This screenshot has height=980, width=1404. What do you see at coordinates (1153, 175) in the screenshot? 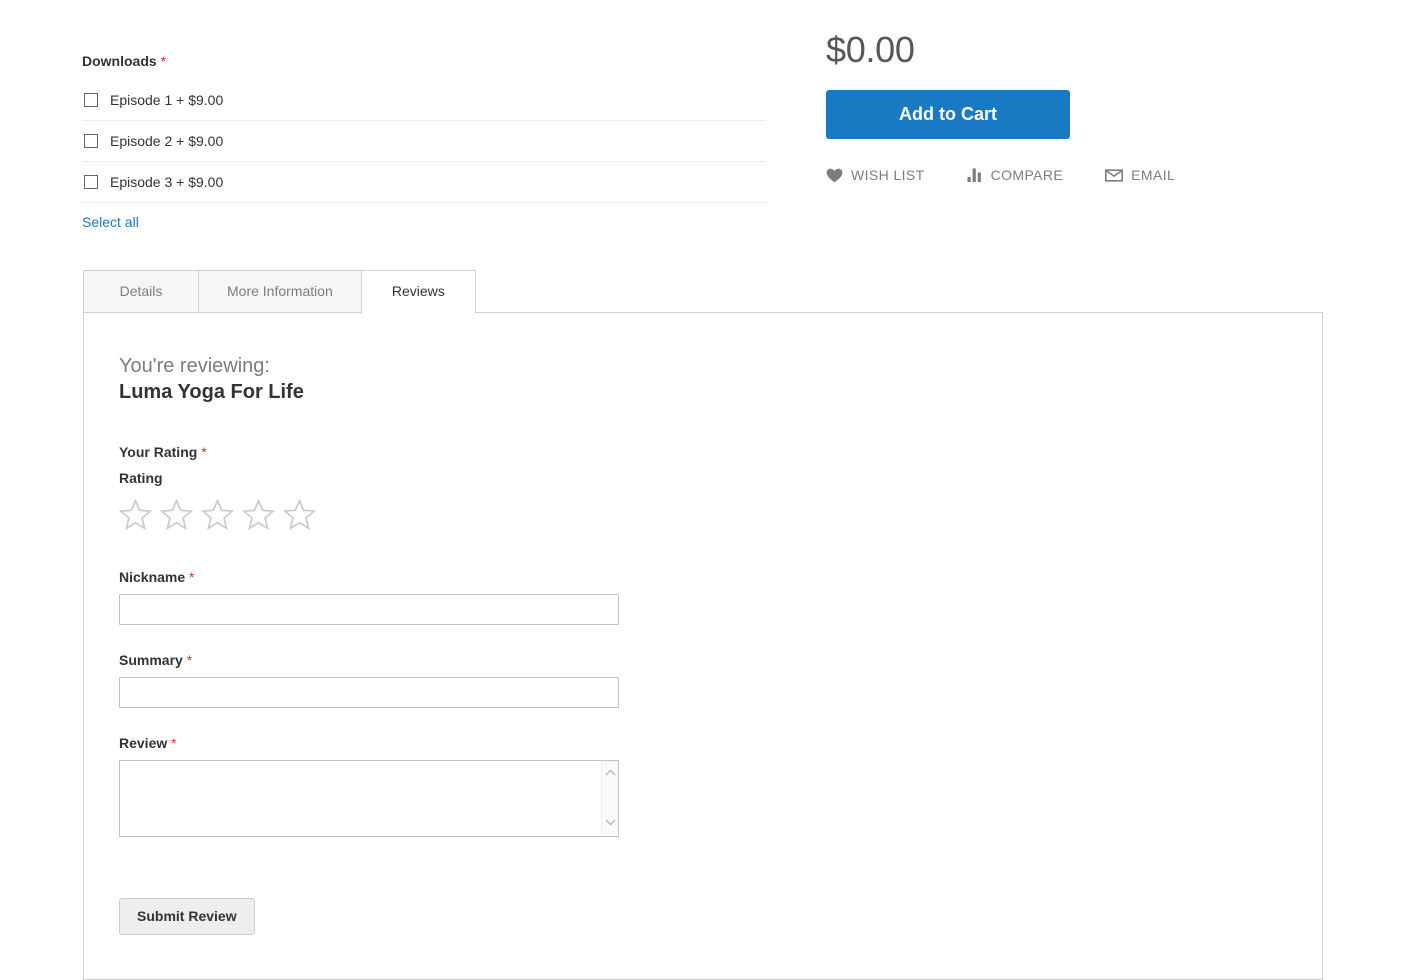
I see `email-label: EMAIL` at bounding box center [1153, 175].